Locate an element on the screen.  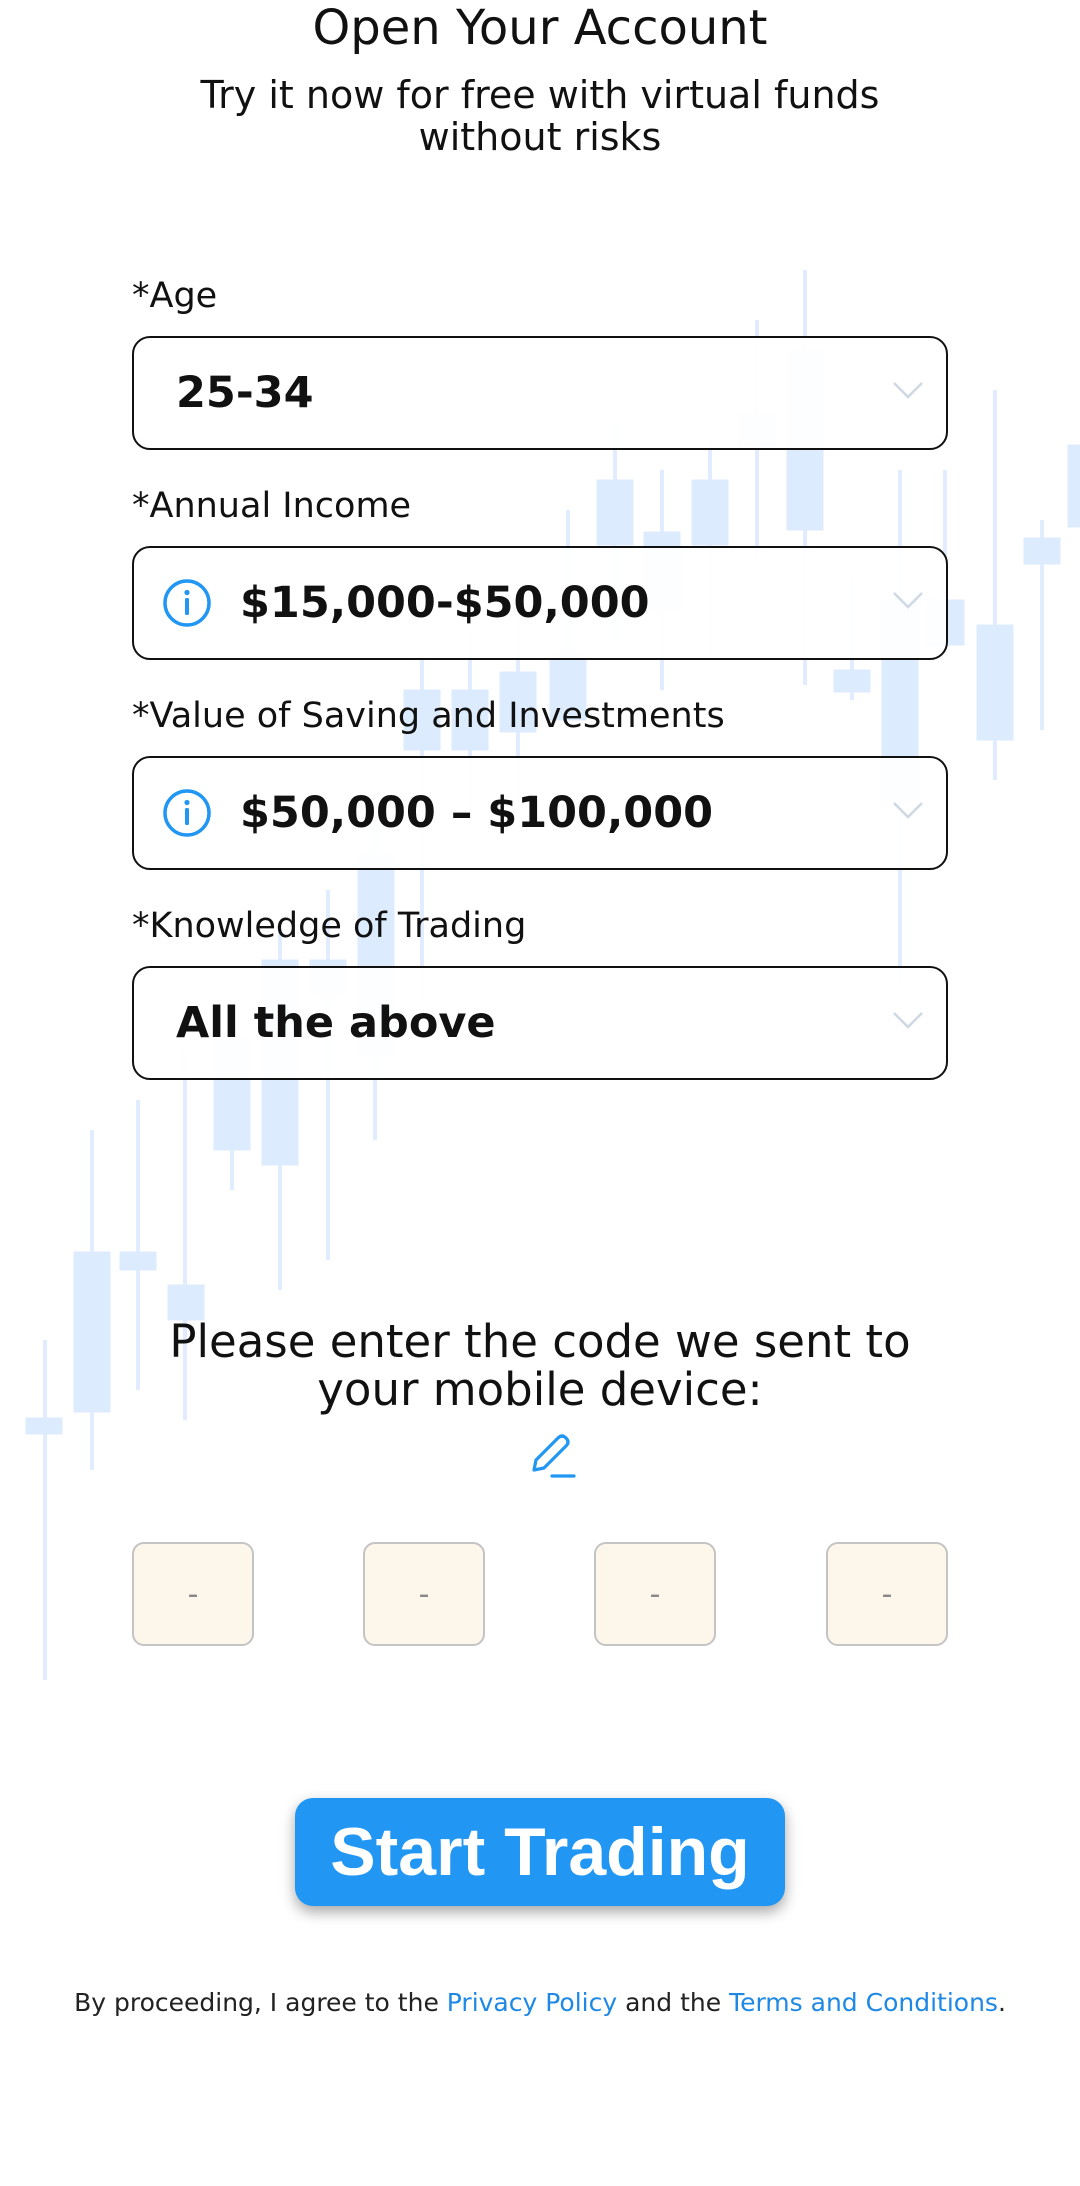
start-trading-button: Start Trading is located at coordinates (540, 1852).